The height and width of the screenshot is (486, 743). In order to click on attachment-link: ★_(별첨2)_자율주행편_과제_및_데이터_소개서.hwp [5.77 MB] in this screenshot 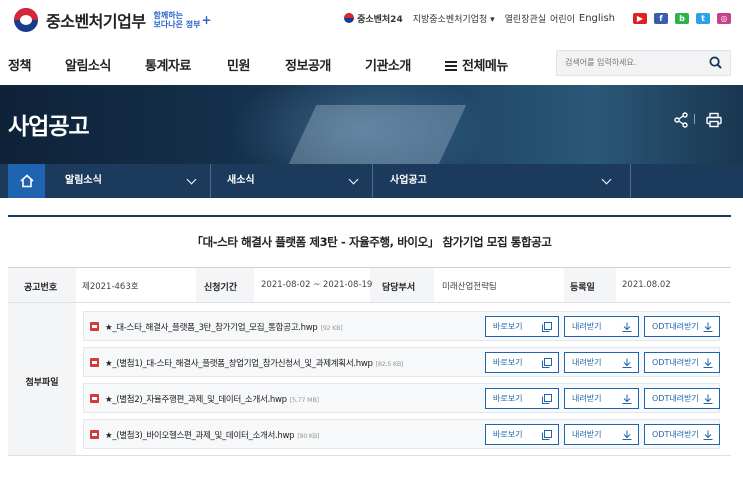, I will do `click(212, 399)`.